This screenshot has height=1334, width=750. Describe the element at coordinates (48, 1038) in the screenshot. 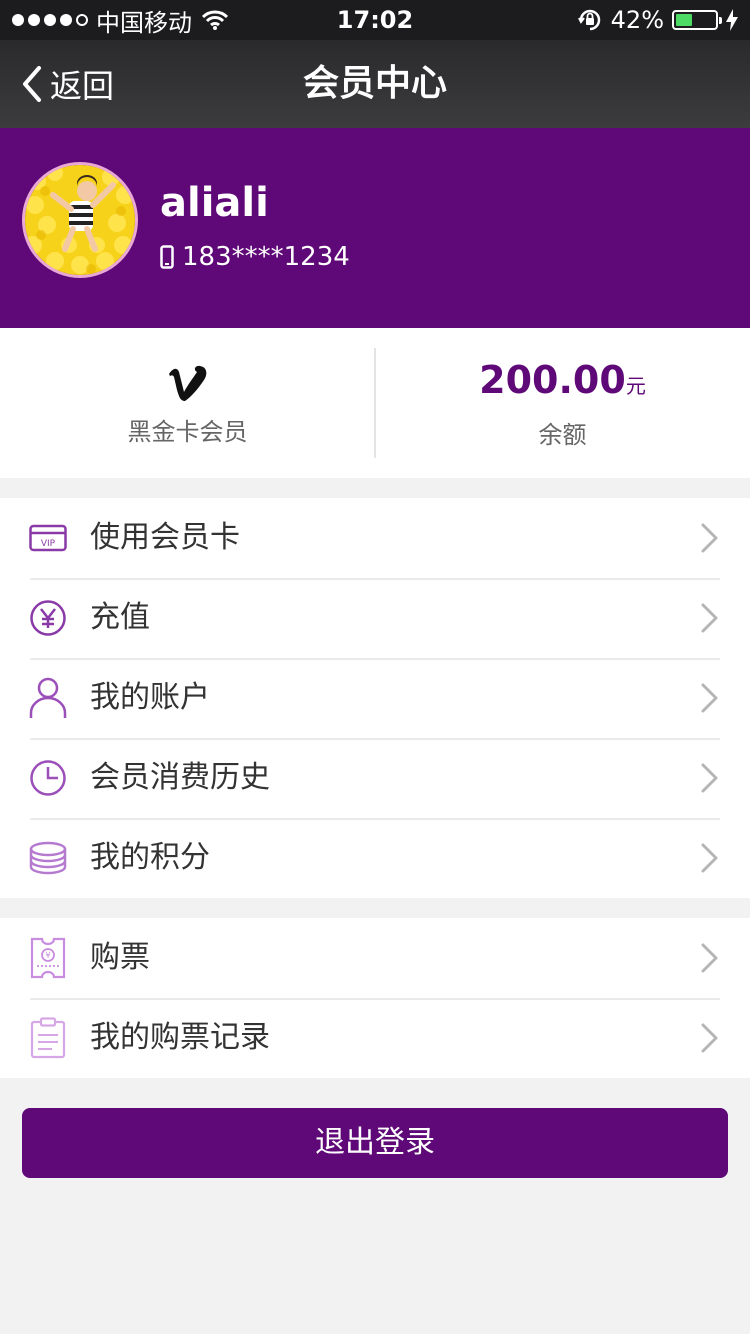

I see `clipboard-icon` at that location.